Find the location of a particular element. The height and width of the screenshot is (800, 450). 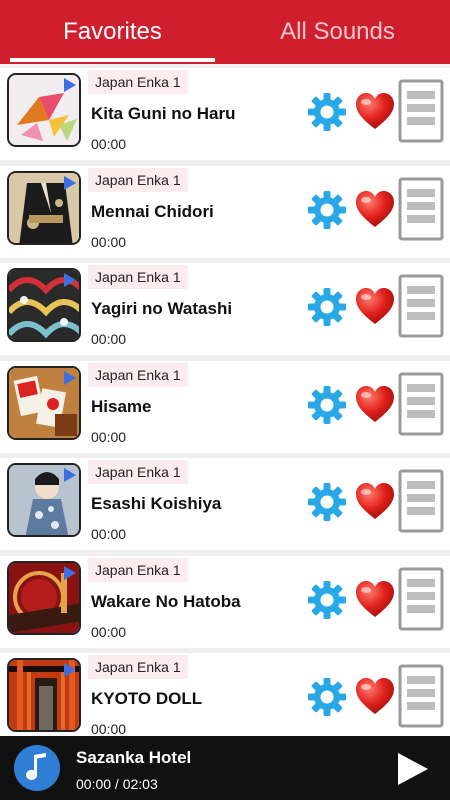

tab-all-sounds: All Sounds is located at coordinates (337, 32).